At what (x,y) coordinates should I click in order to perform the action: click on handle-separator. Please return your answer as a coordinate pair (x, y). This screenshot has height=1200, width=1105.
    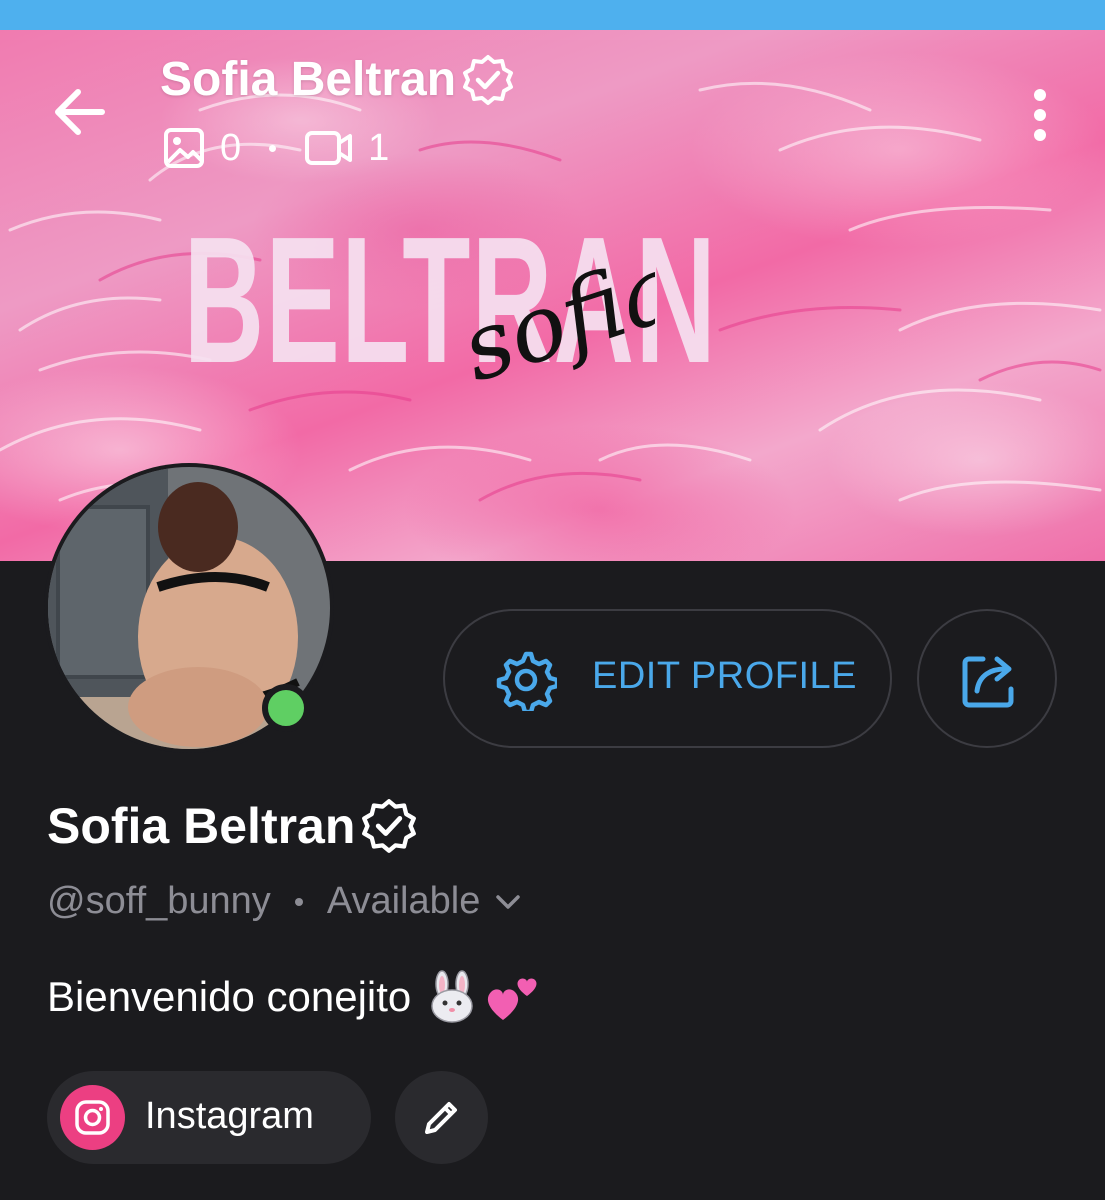
    Looking at the image, I should click on (298, 901).